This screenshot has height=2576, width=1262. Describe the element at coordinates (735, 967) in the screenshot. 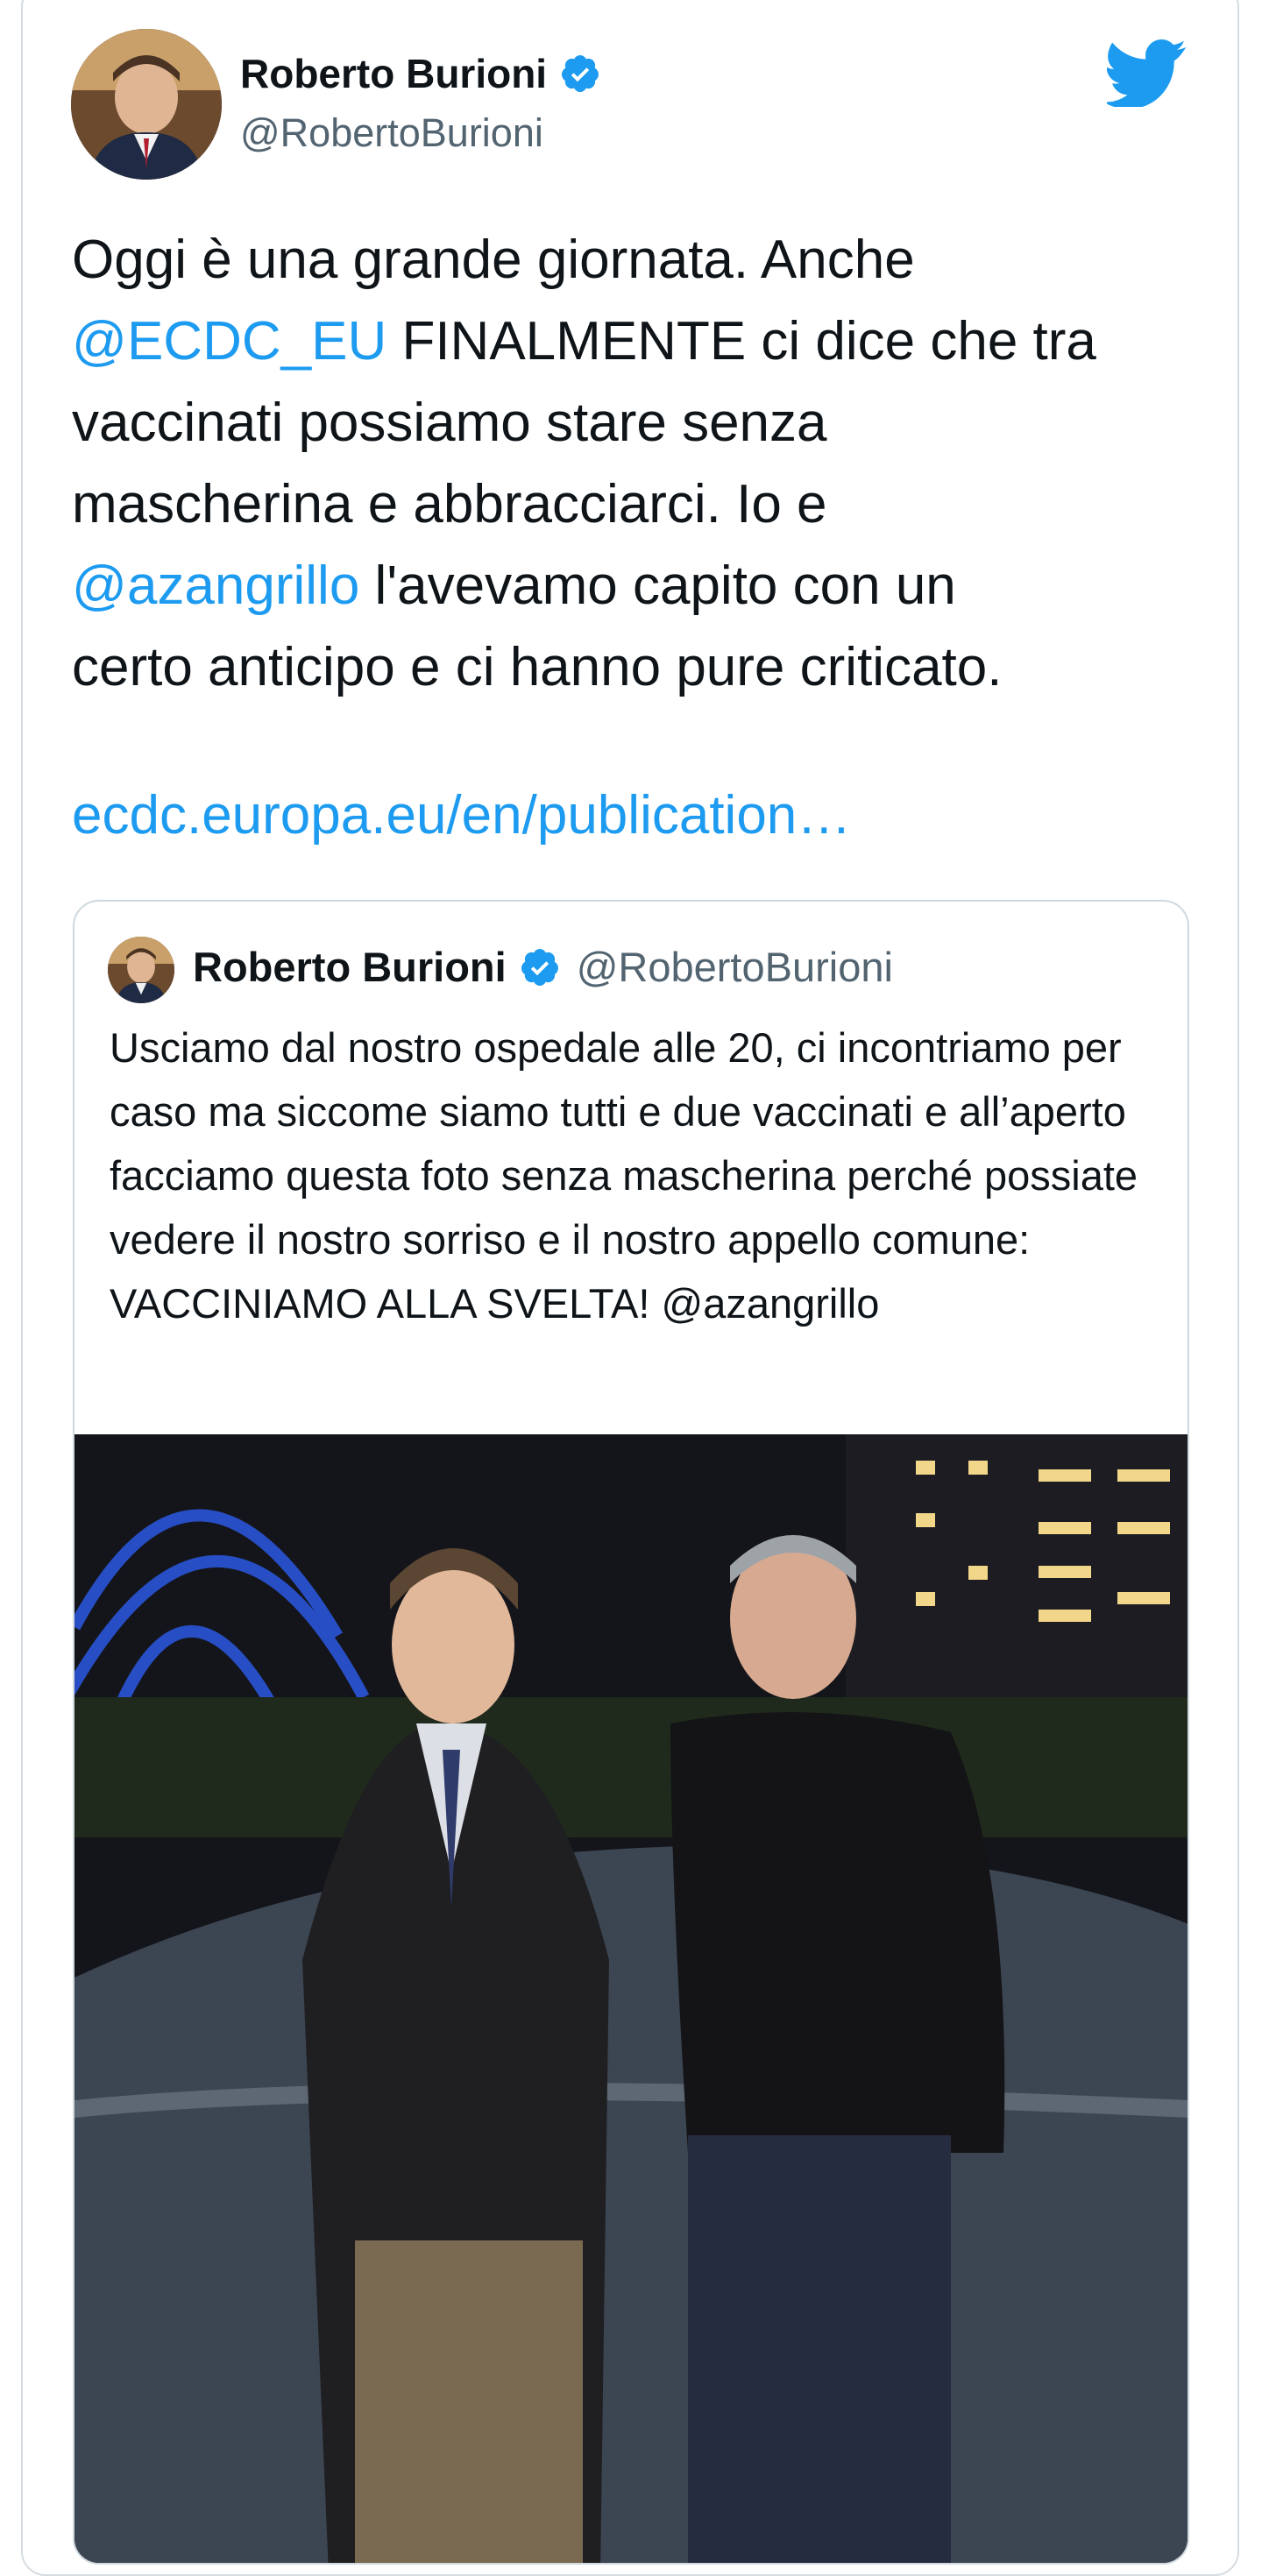

I see `quoted-author-handle: @RobertoBurioni` at that location.